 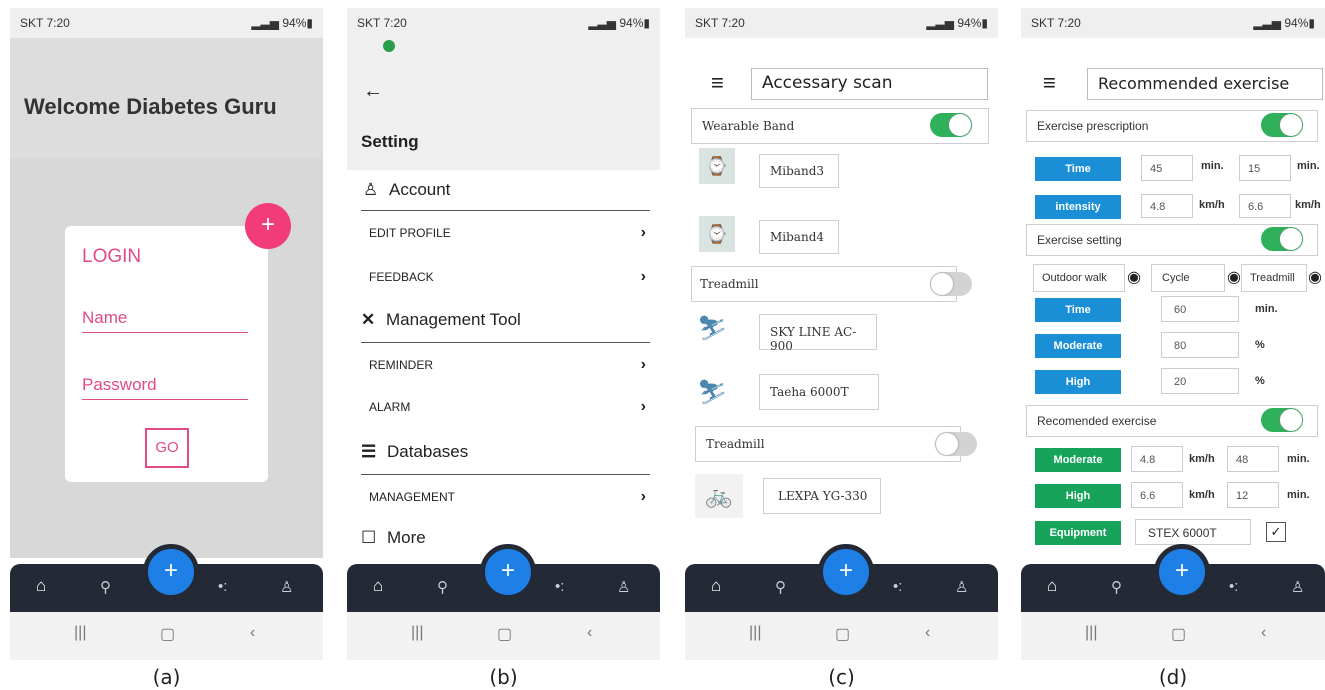 What do you see at coordinates (503, 367) in the screenshot?
I see `menu-item-reminder: REMINDER ›` at bounding box center [503, 367].